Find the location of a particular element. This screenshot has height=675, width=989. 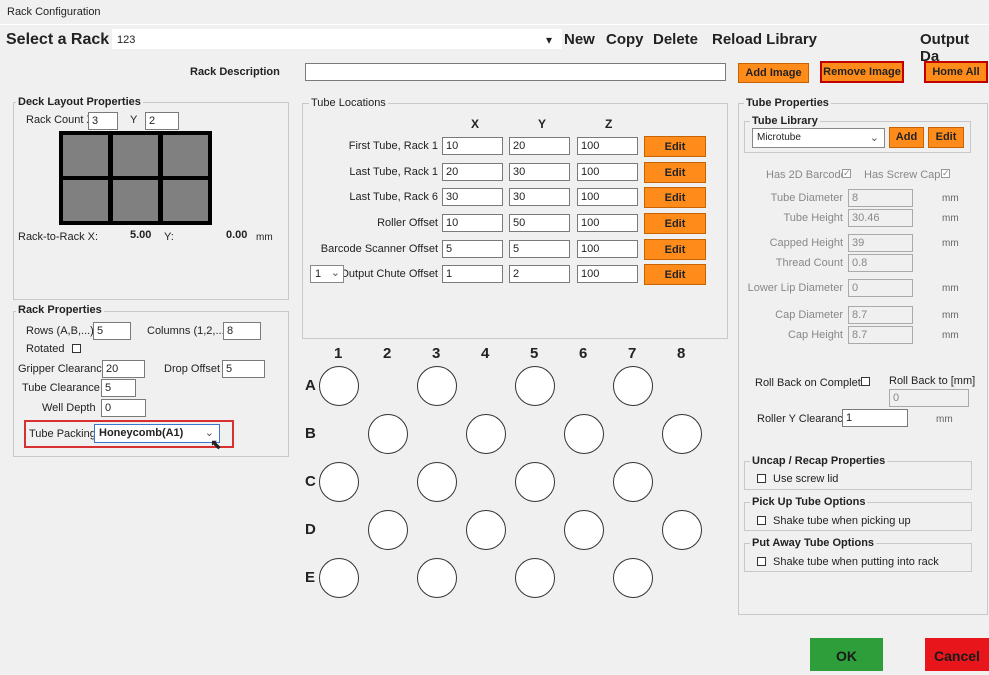

grid-row-letter: C is located at coordinates (310, 481).